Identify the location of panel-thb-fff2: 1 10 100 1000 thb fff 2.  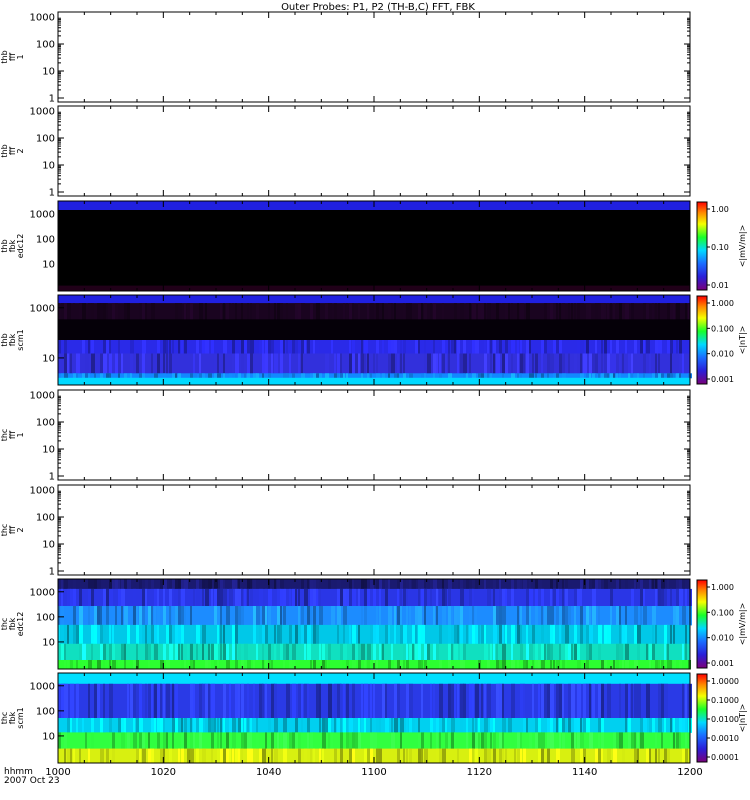
(345, 152).